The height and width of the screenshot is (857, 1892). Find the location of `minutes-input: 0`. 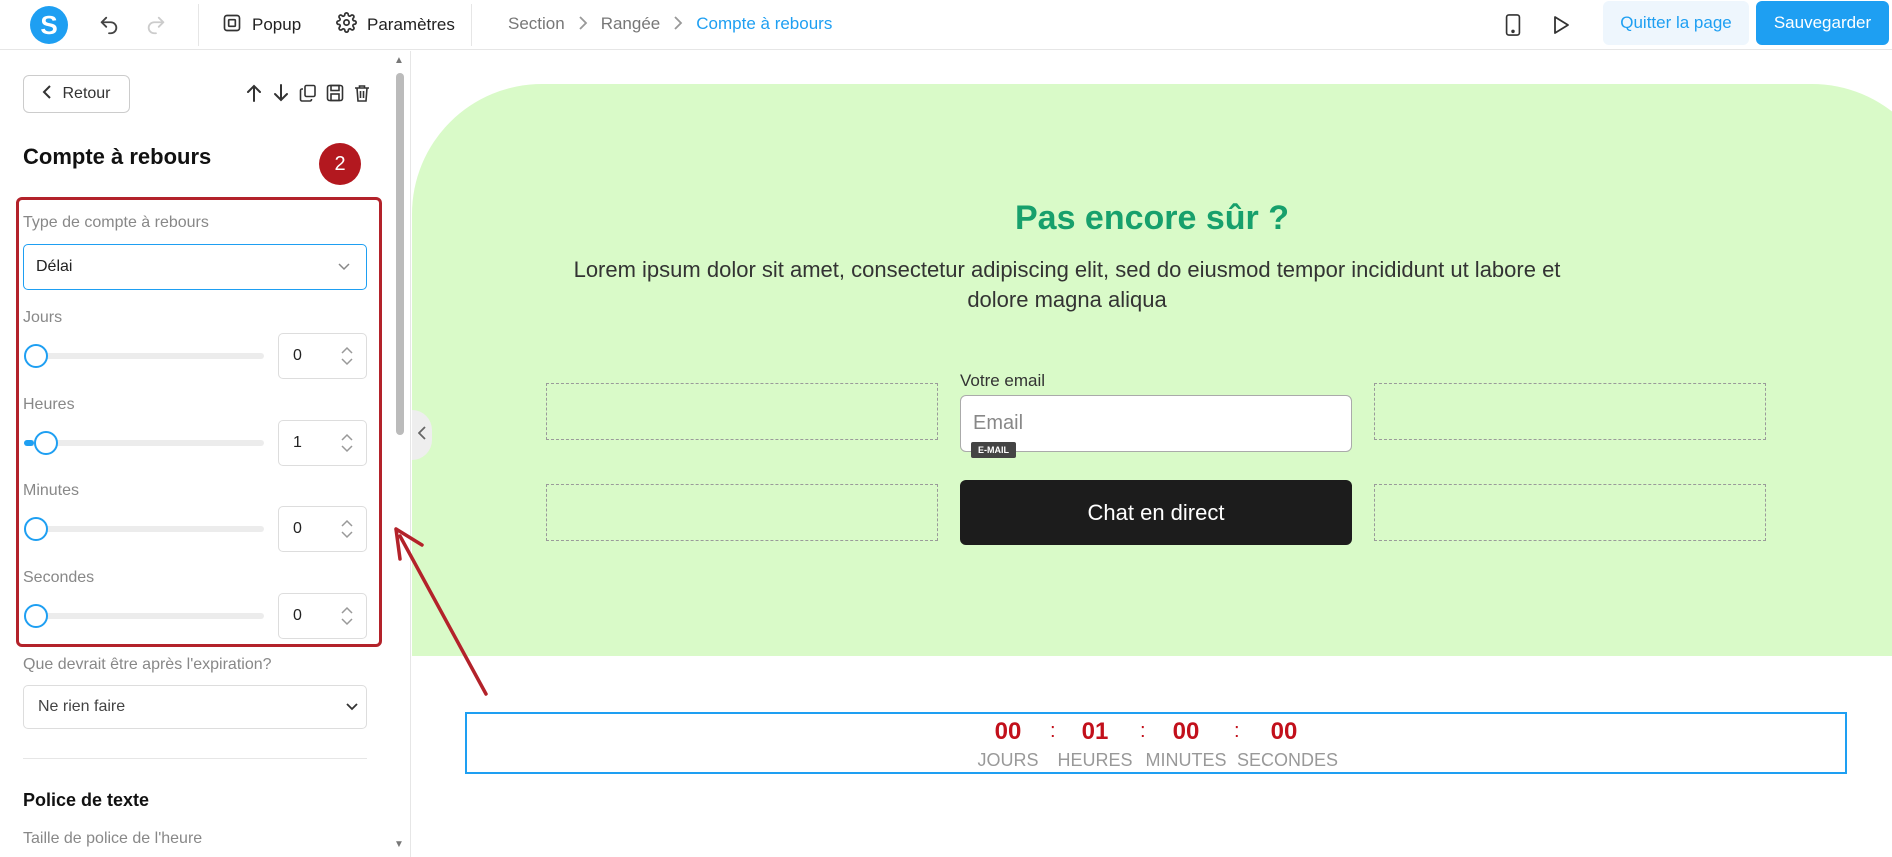

minutes-input: 0 is located at coordinates (322, 529).